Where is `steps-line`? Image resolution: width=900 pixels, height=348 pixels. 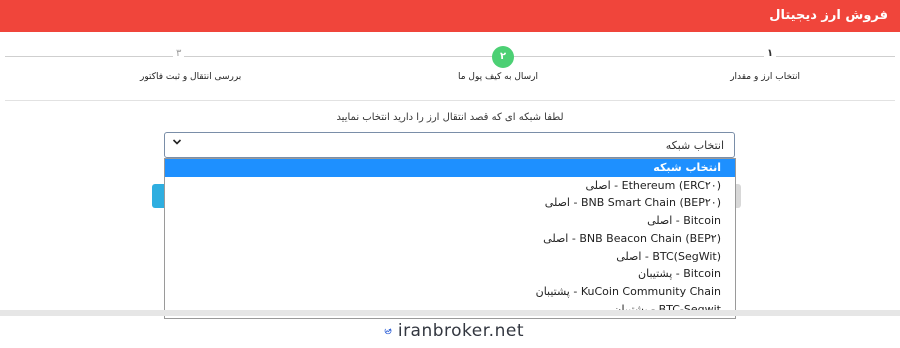
steps-line is located at coordinates (450, 56).